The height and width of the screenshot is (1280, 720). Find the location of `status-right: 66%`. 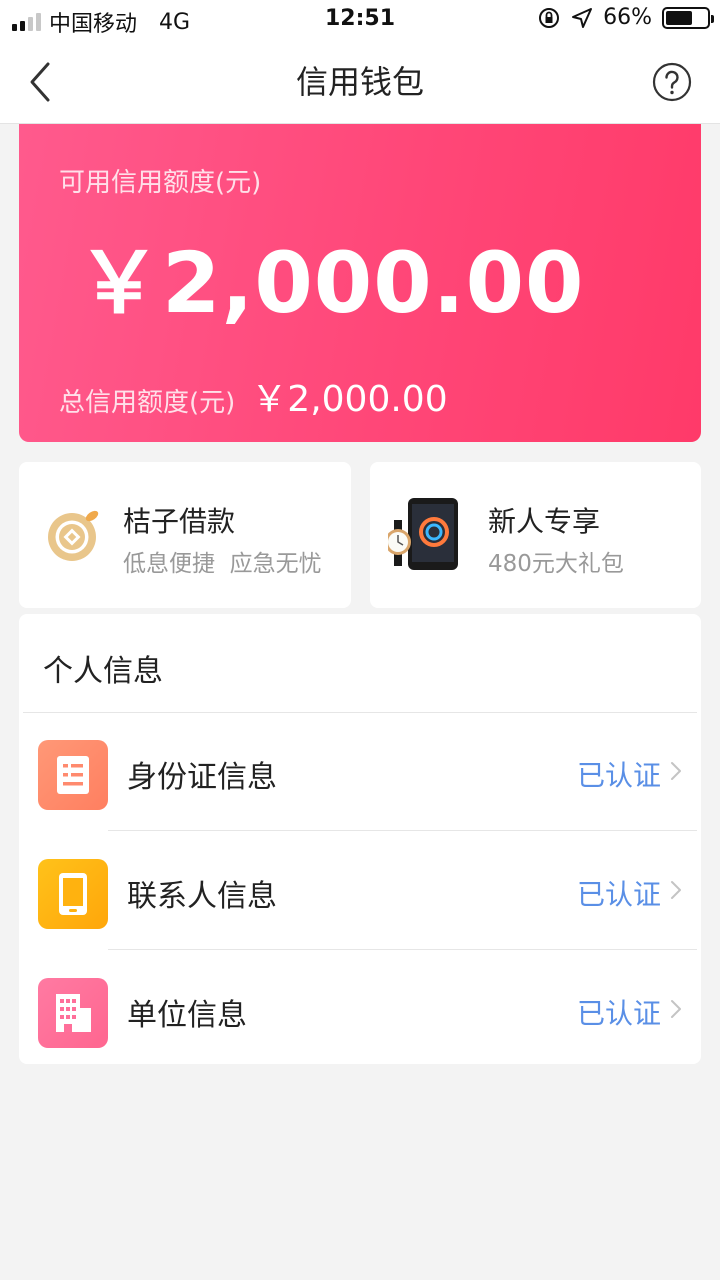

status-right: 66% is located at coordinates (625, 17).